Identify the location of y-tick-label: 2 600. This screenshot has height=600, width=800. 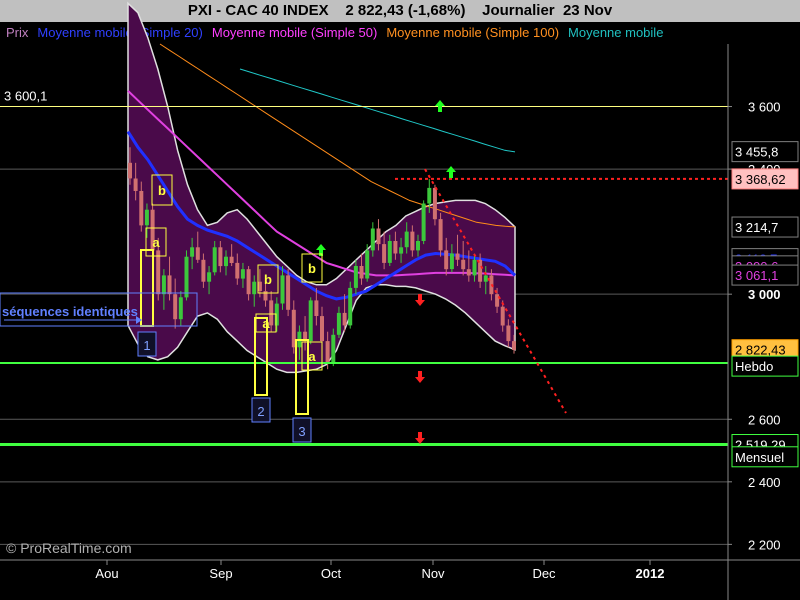
(764, 419).